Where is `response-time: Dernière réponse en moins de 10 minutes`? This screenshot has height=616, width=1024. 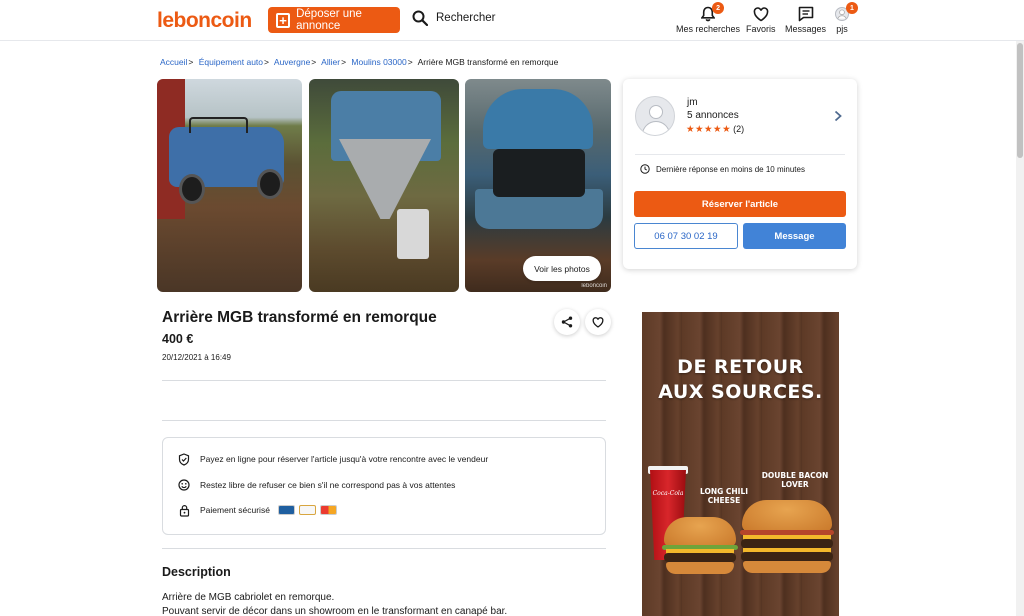
response-time: Dernière réponse en moins de 10 minutes is located at coordinates (722, 169).